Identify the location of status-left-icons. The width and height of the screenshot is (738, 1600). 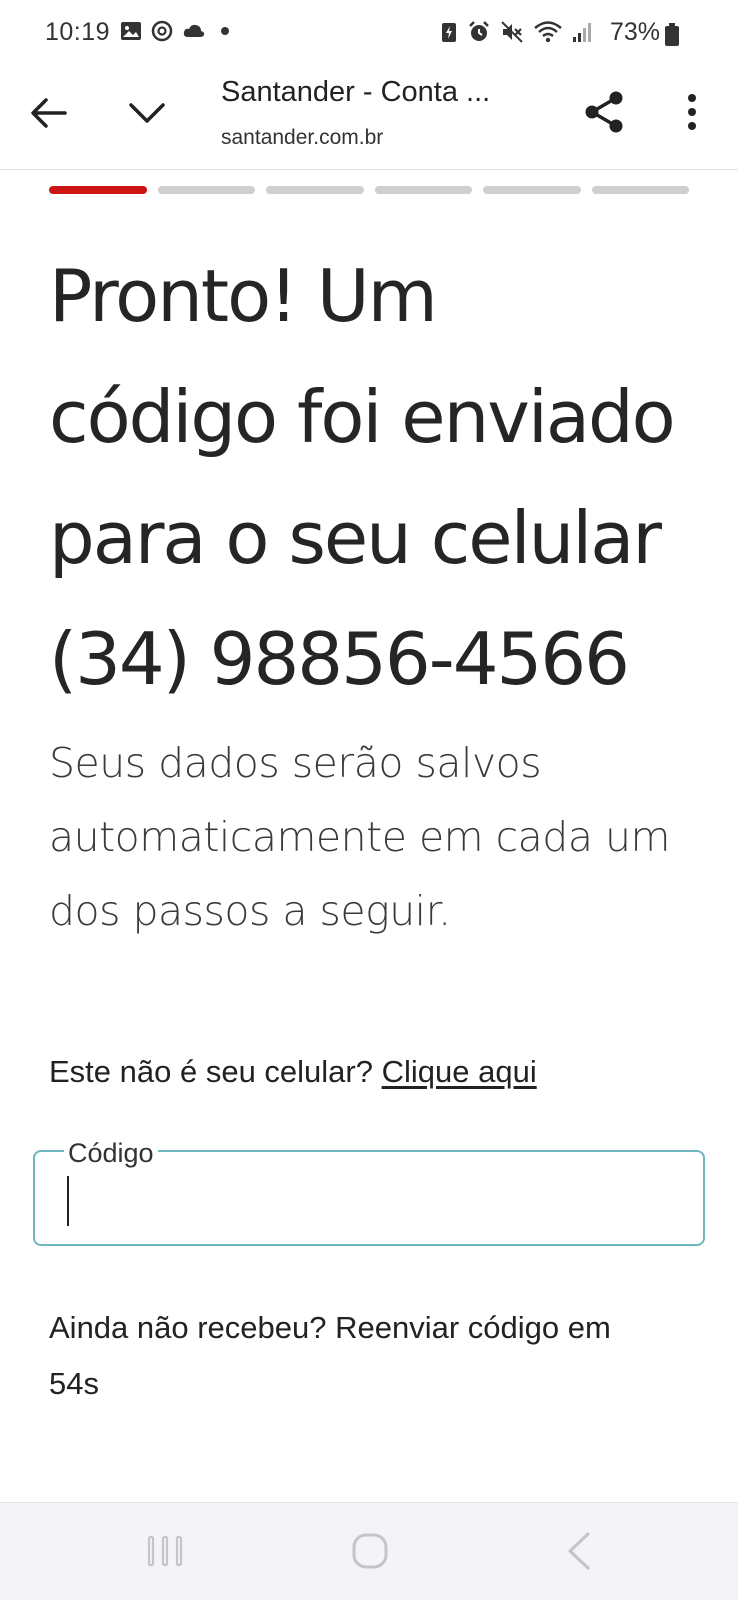
(177, 31).